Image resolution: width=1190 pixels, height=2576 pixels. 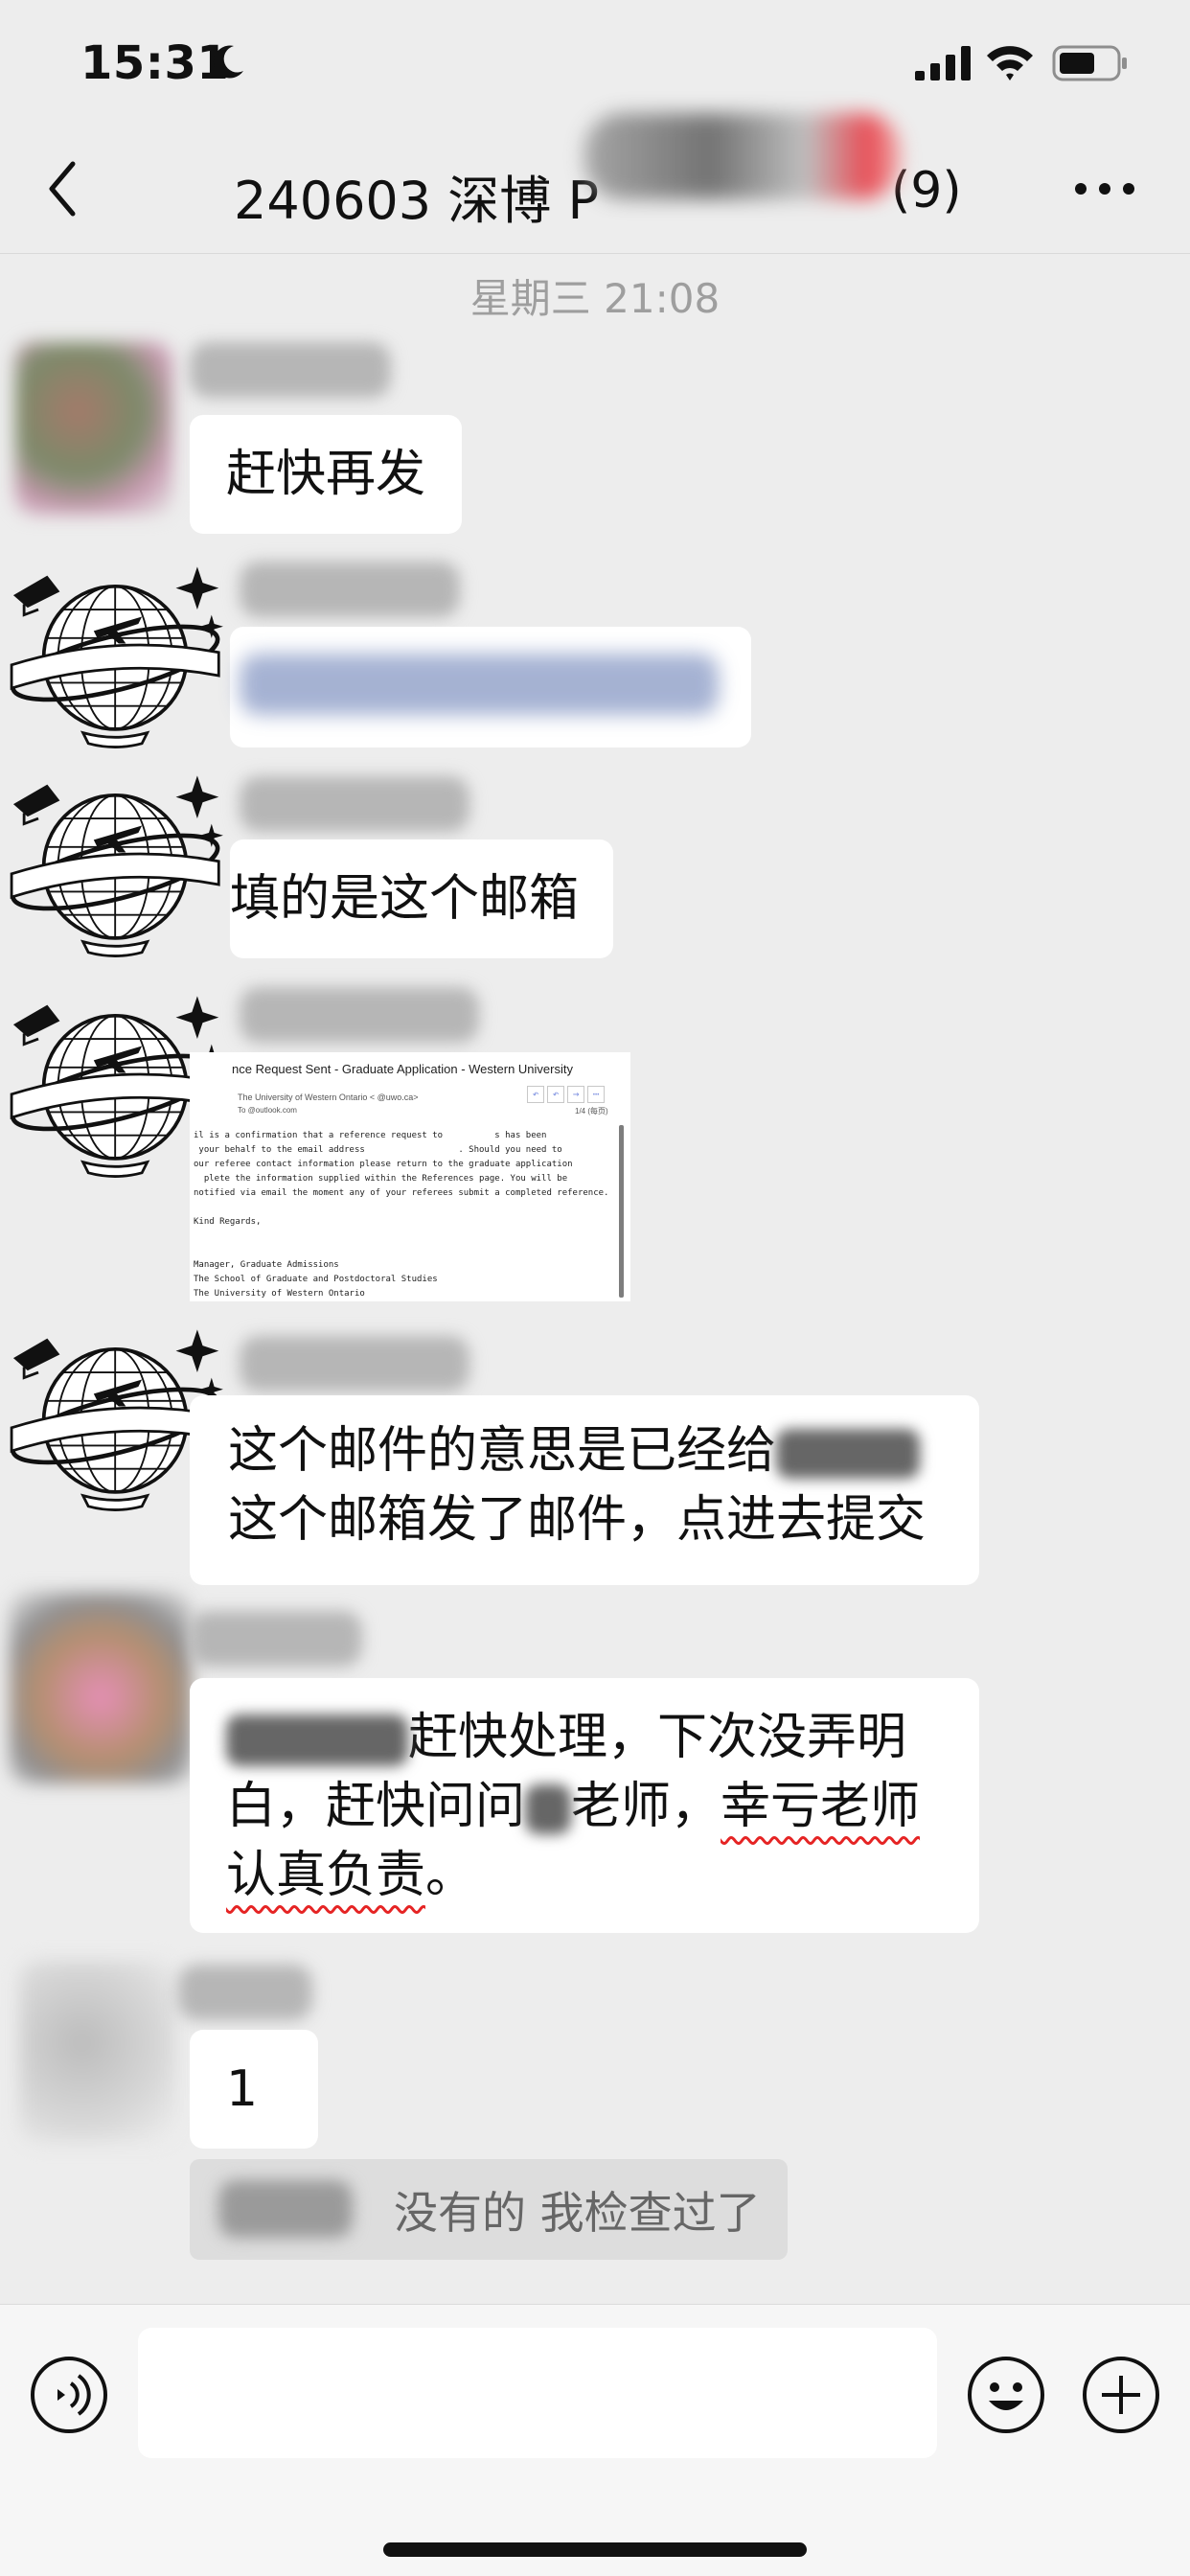 I want to click on forward-icon: →, so click(x=575, y=1094).